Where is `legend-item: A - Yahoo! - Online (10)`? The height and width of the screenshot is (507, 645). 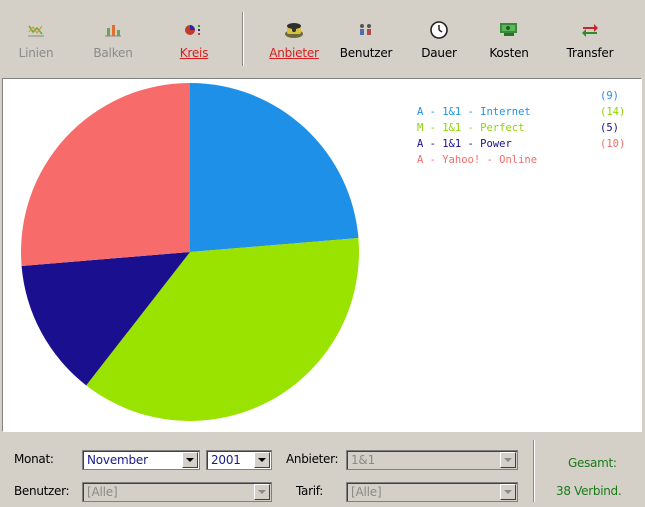
legend-item: A - Yahoo! - Online (10) is located at coordinates (502, 151).